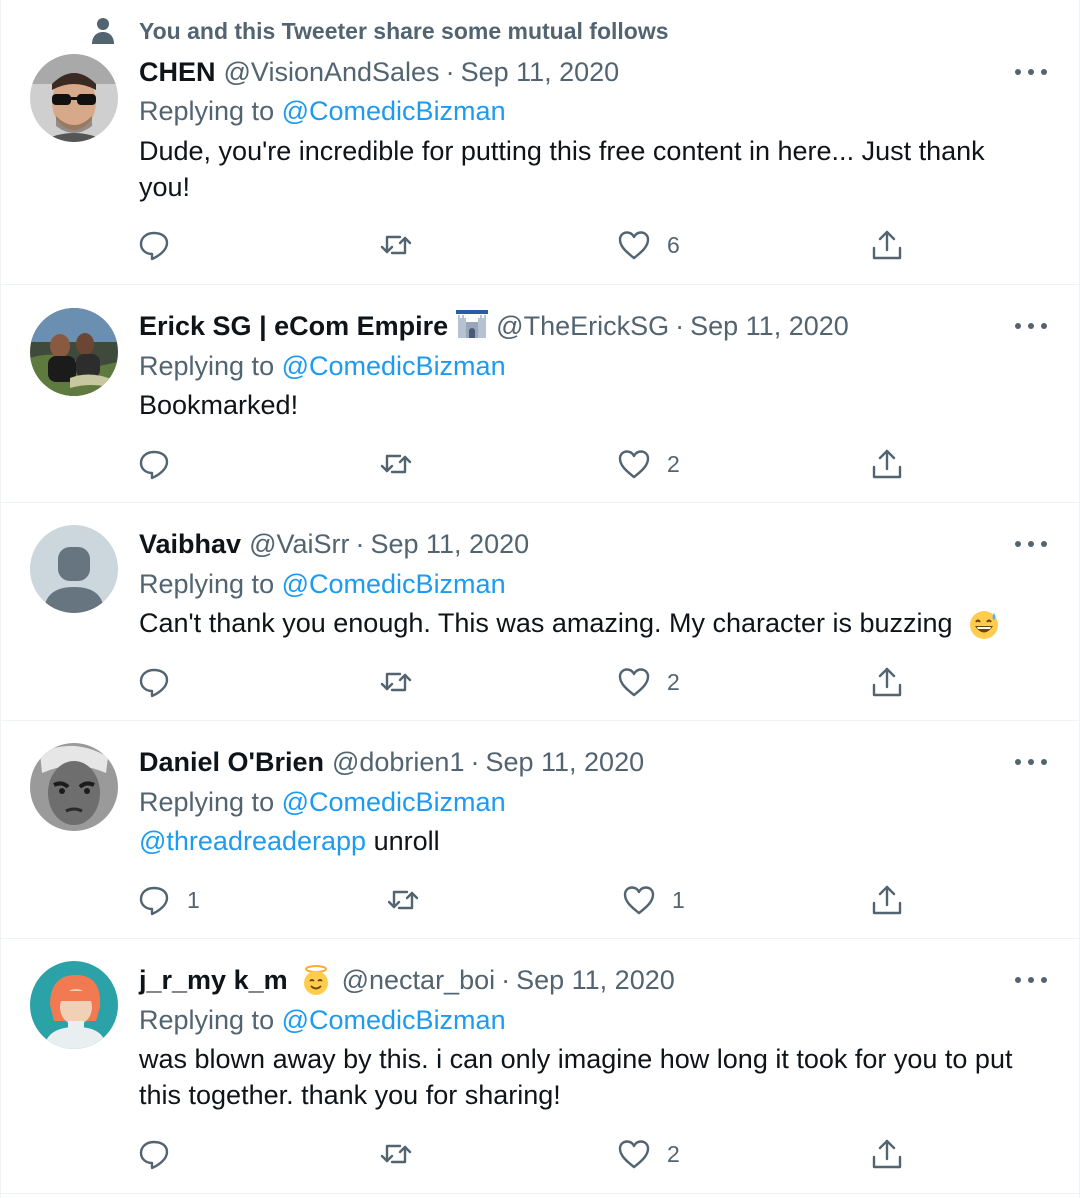 This screenshot has width=1080, height=1198. What do you see at coordinates (332, 72) in the screenshot?
I see `user-handle: @VisionAndSales` at bounding box center [332, 72].